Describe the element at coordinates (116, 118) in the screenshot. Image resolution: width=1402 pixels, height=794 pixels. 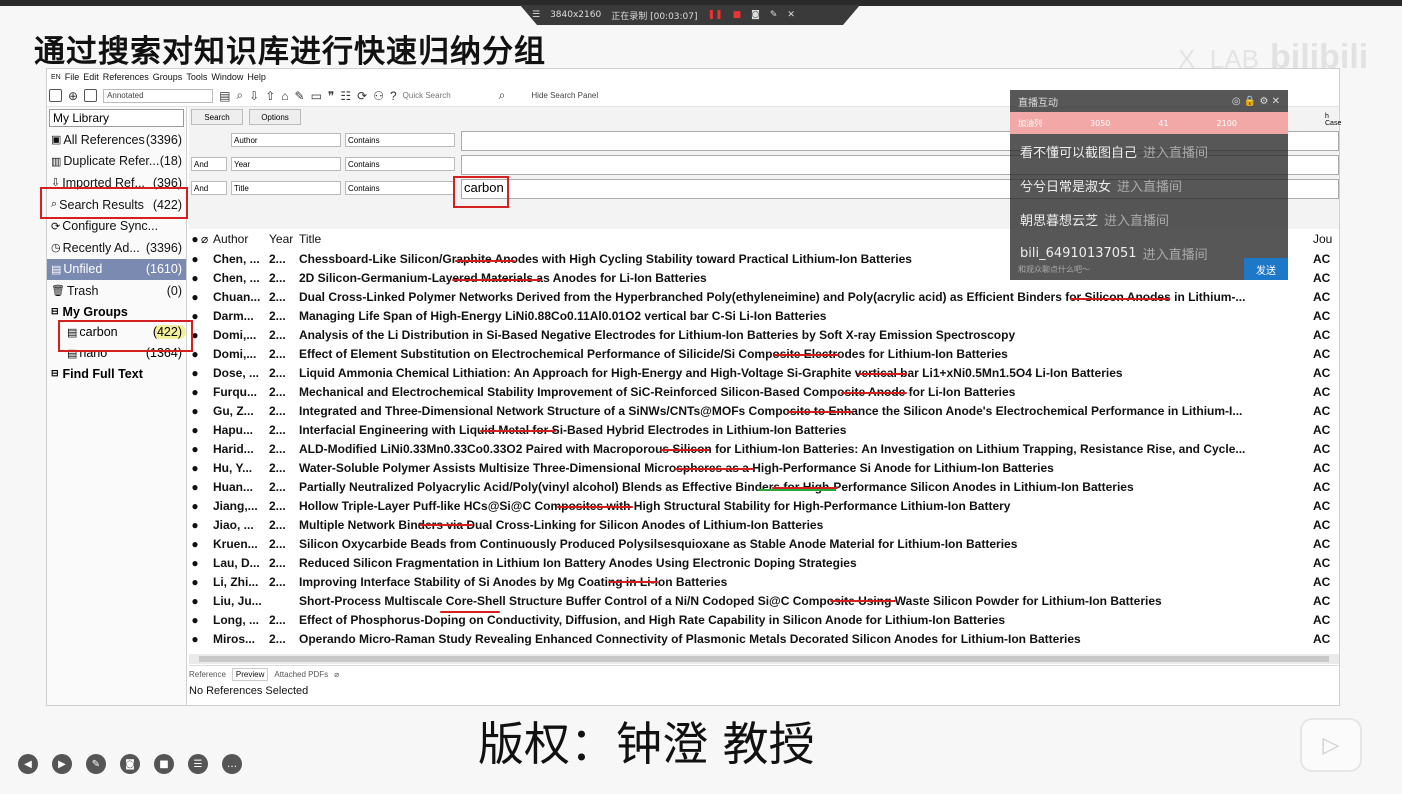
I see `library-selector: My Library` at that location.